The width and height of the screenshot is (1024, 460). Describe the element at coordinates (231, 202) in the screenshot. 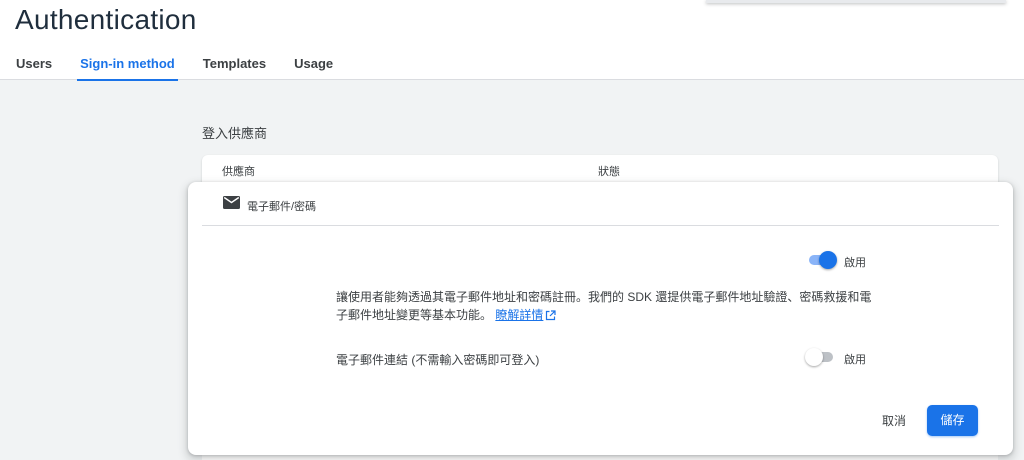

I see `mail-icon` at that location.